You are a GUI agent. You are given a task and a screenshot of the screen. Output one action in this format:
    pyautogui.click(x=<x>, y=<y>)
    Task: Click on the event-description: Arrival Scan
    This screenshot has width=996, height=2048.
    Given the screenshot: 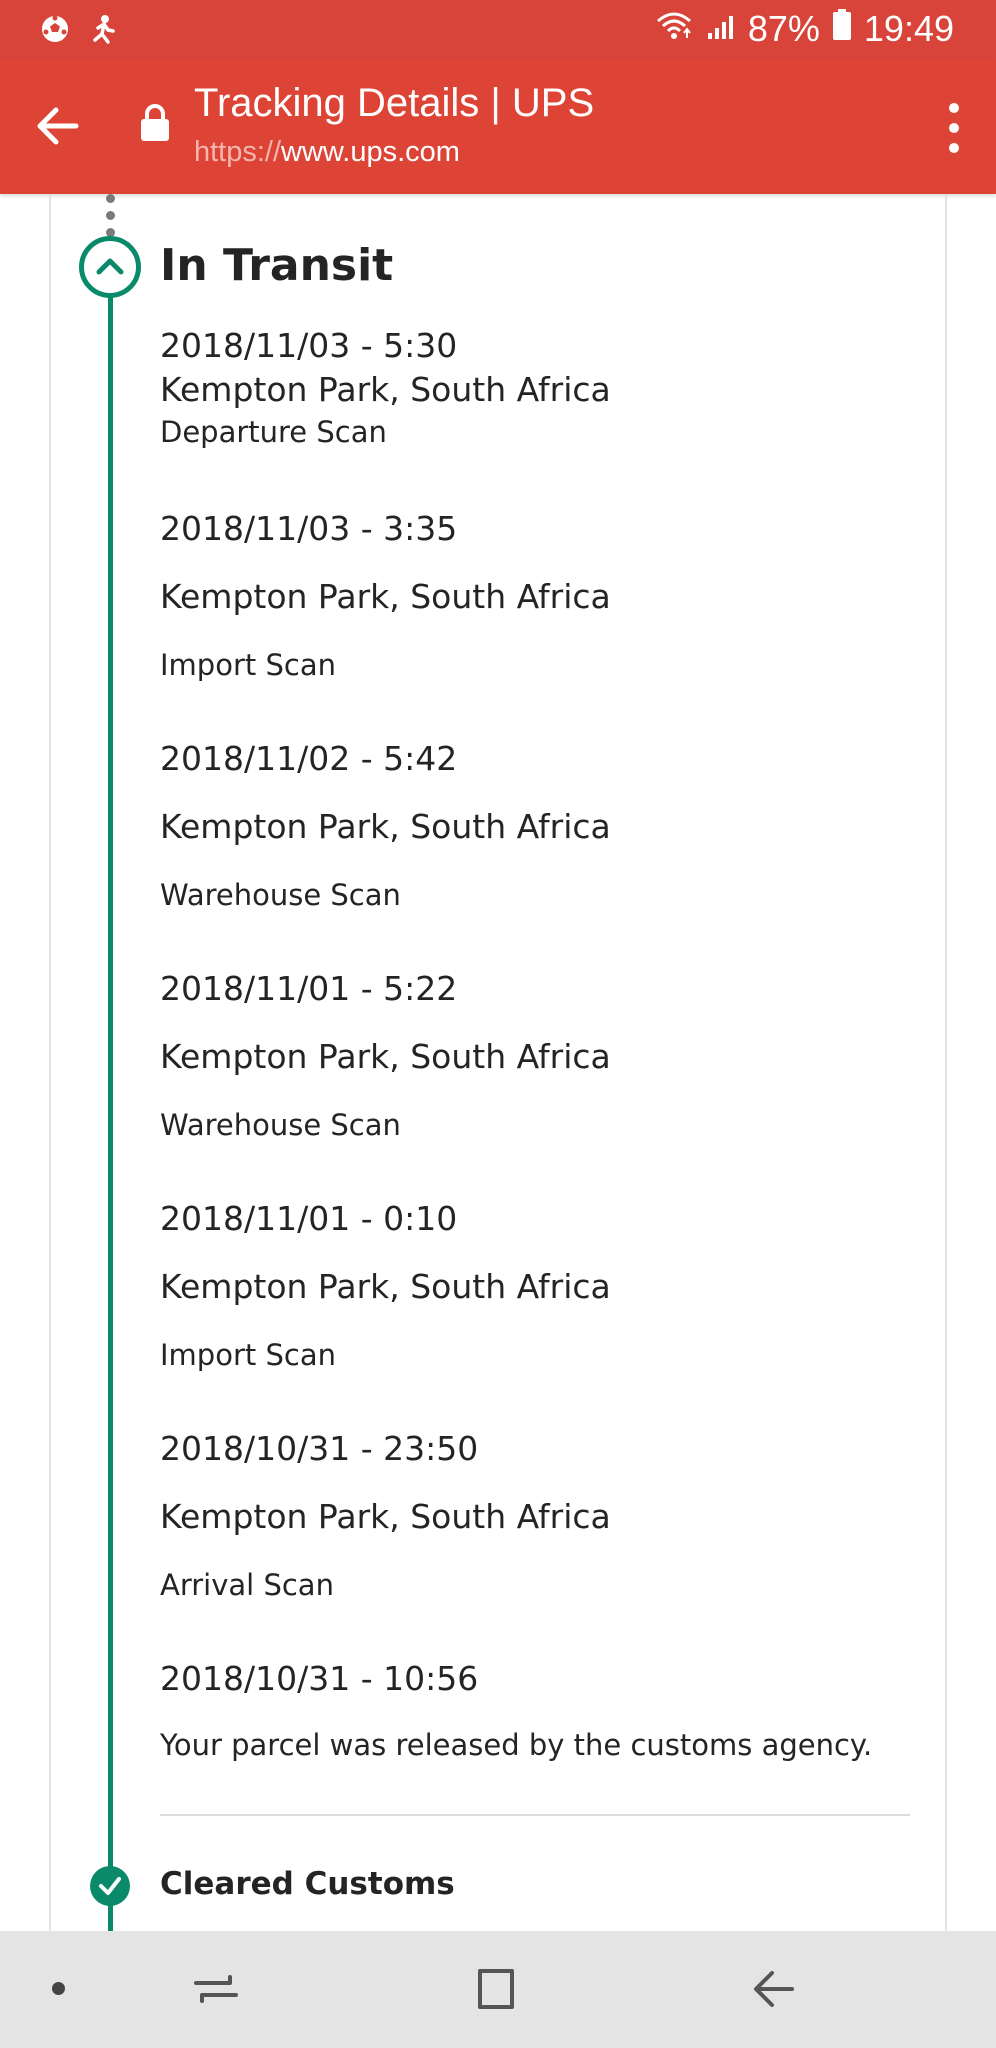 What is the action you would take?
    pyautogui.click(x=247, y=1585)
    